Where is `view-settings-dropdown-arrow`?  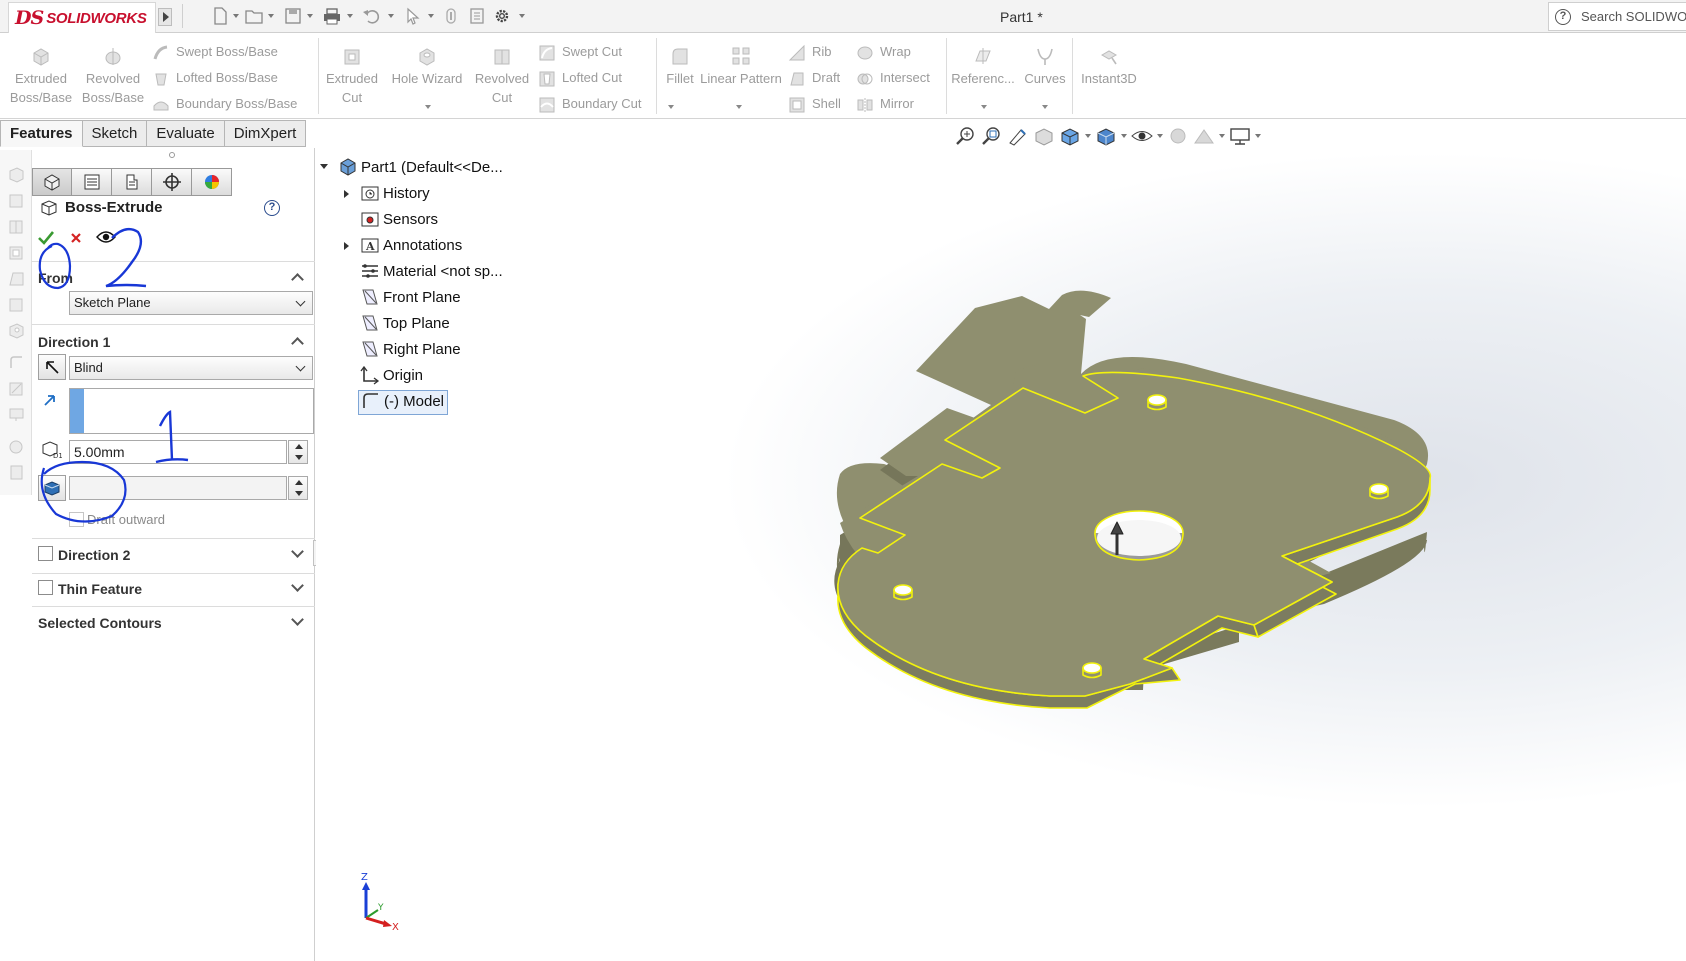 view-settings-dropdown-arrow is located at coordinates (1258, 136).